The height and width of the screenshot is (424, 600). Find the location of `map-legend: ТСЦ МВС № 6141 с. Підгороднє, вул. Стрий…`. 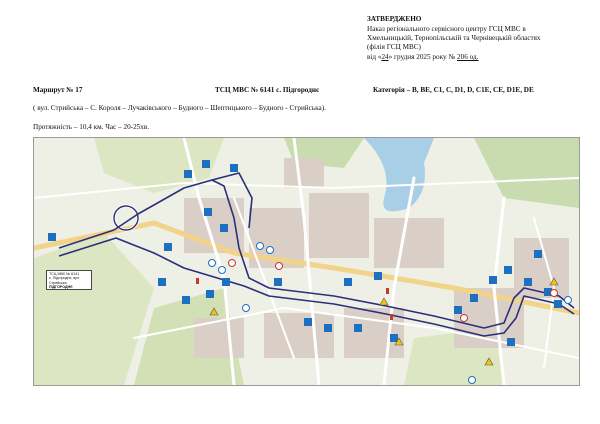

map-legend: ТСЦ МВС № 6141 с. Підгороднє, вул. Стрий… is located at coordinates (69, 280).